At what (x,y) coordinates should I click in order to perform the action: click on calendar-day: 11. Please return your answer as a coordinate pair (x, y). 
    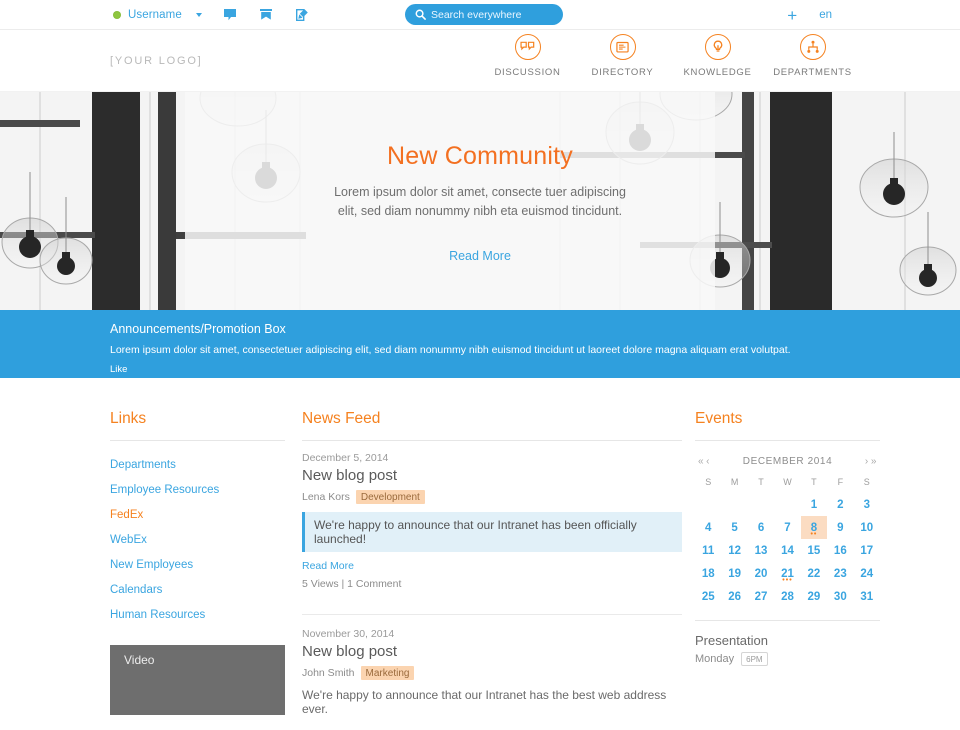
    Looking at the image, I should click on (708, 550).